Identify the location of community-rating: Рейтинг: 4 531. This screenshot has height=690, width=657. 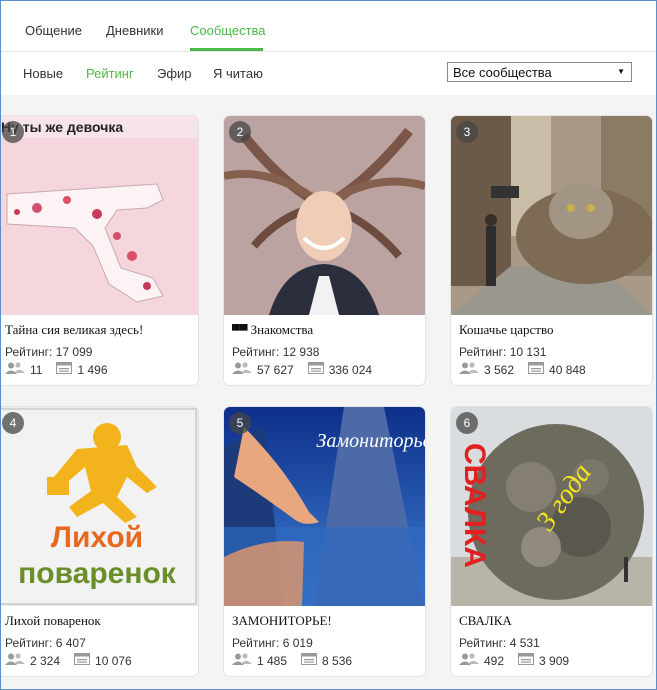
(499, 643).